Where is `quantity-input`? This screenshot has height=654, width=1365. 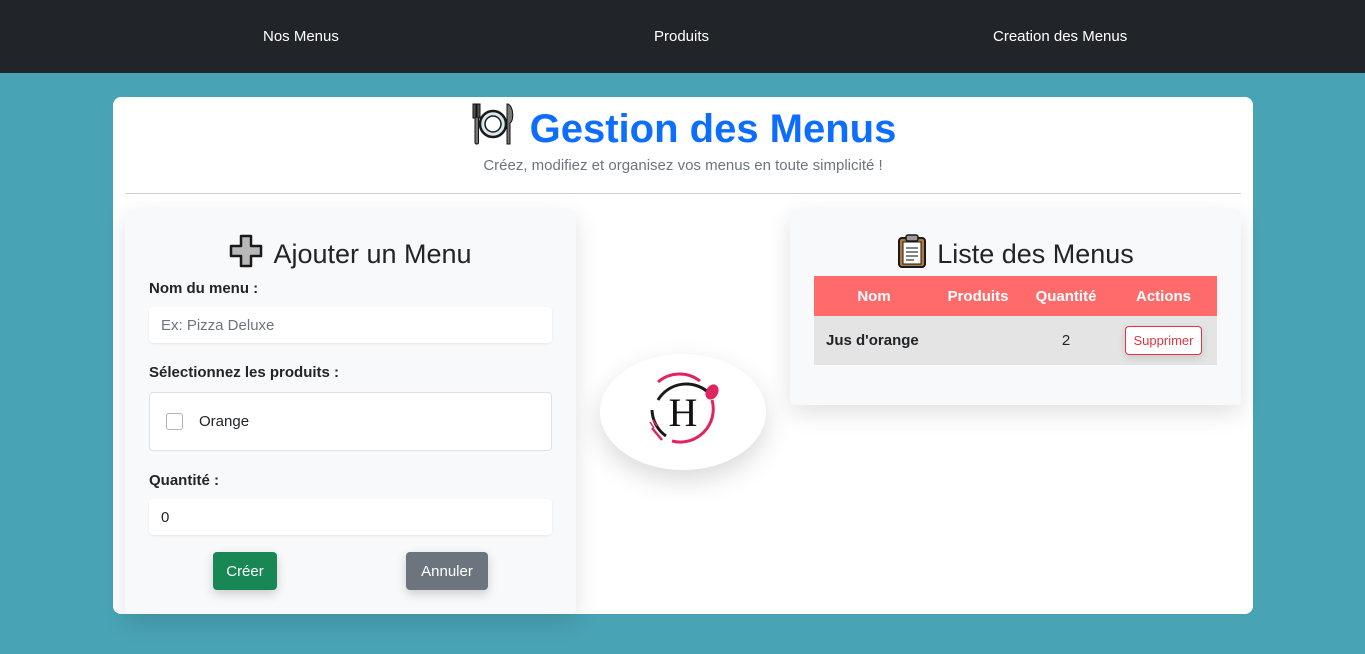 quantity-input is located at coordinates (350, 517).